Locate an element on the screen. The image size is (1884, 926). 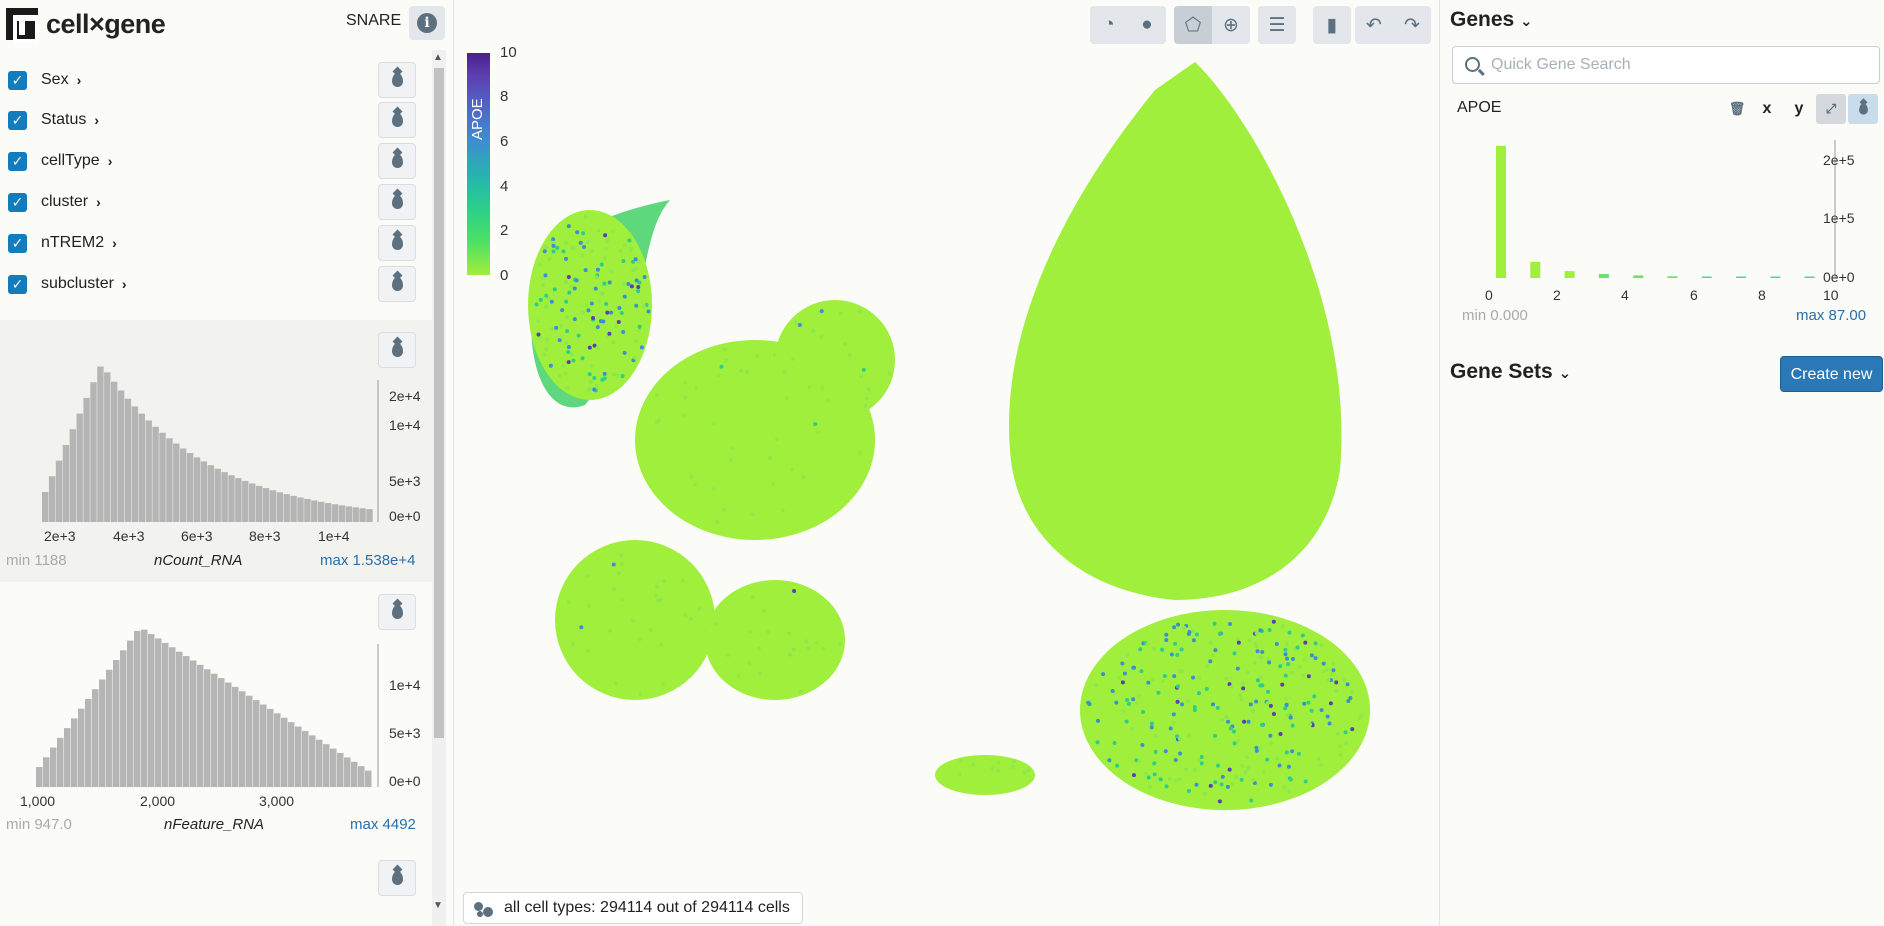
set-y-button: y is located at coordinates (1799, 109).